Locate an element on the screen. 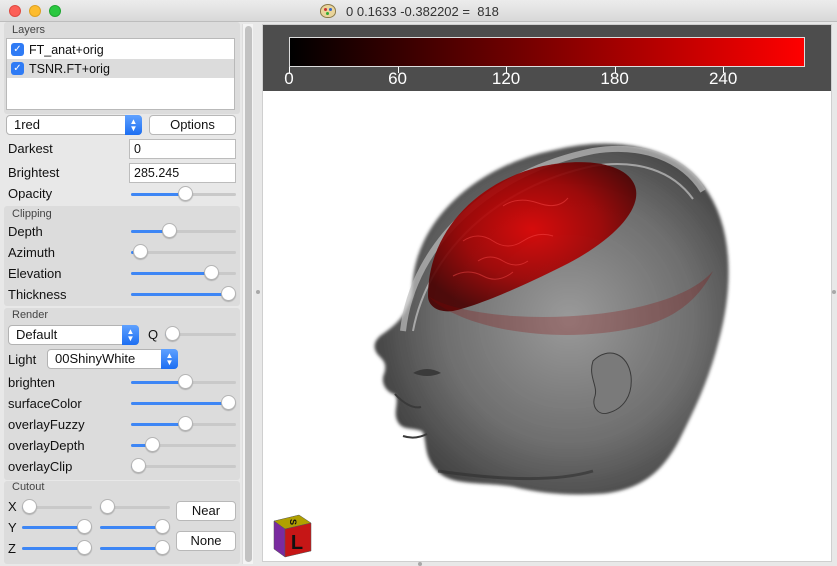 This screenshot has height=566, width=837. colormap-select-value: 1red is located at coordinates (27, 124).